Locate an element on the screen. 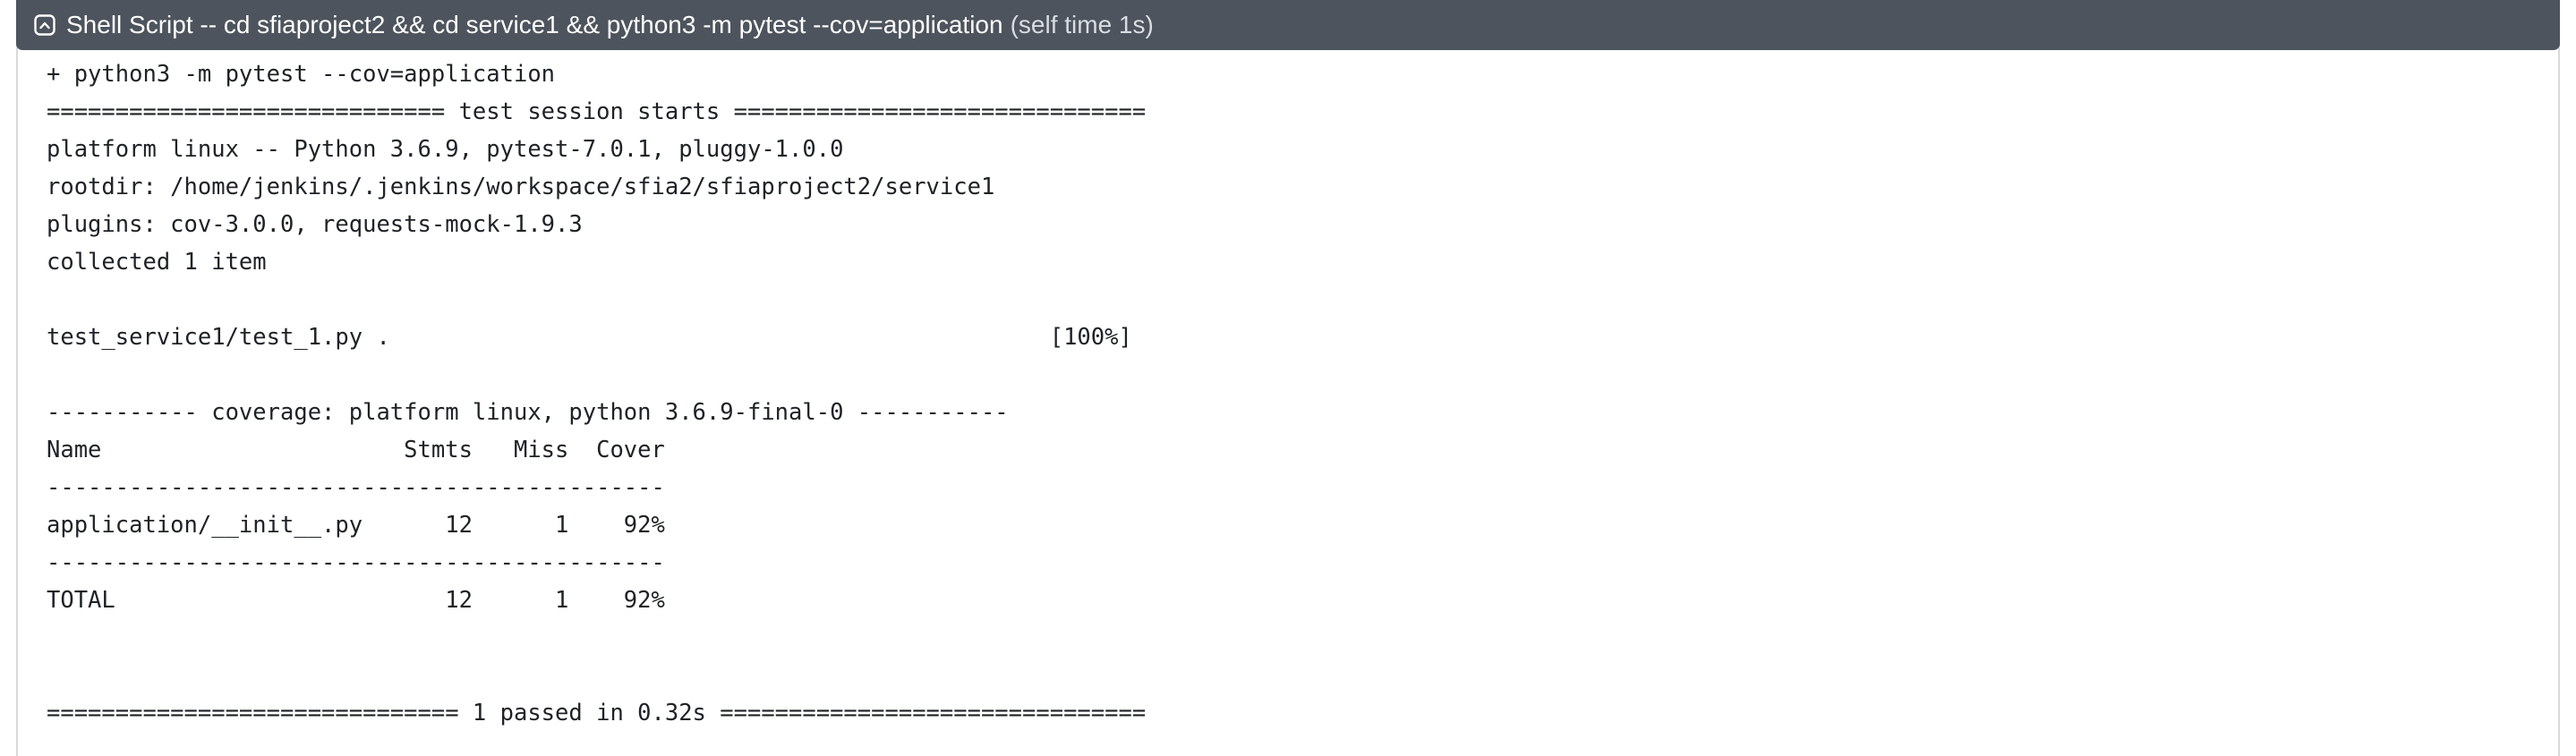 This screenshot has height=756, width=2576. log-line: + python3 -m pytest --cov=application is located at coordinates (301, 74).